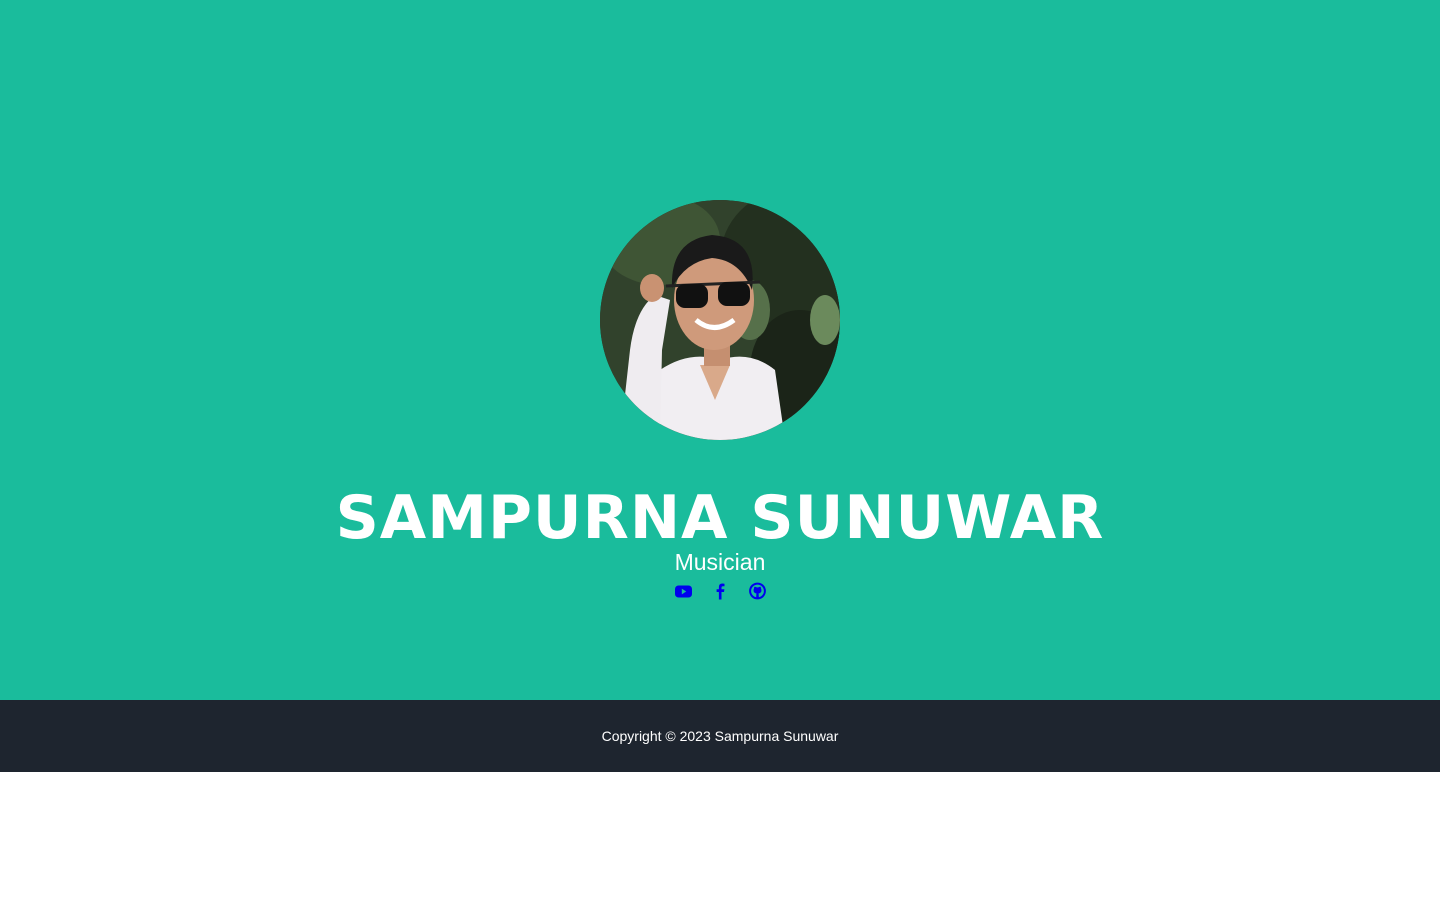  Describe the element at coordinates (720, 562) in the screenshot. I see `profile-role: Musician` at that location.